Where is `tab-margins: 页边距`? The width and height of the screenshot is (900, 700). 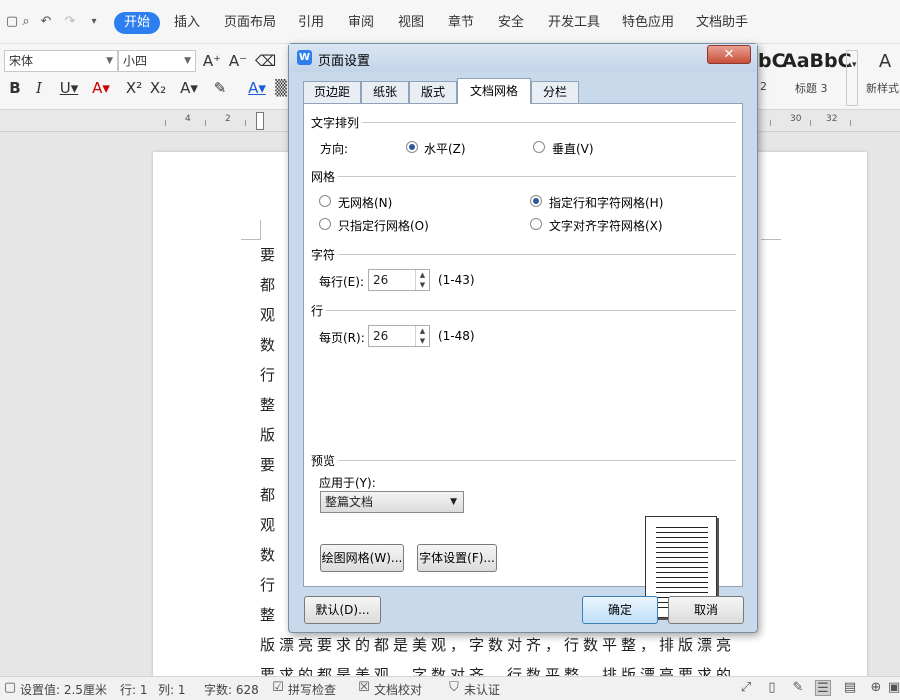 tab-margins: 页边距 is located at coordinates (332, 92).